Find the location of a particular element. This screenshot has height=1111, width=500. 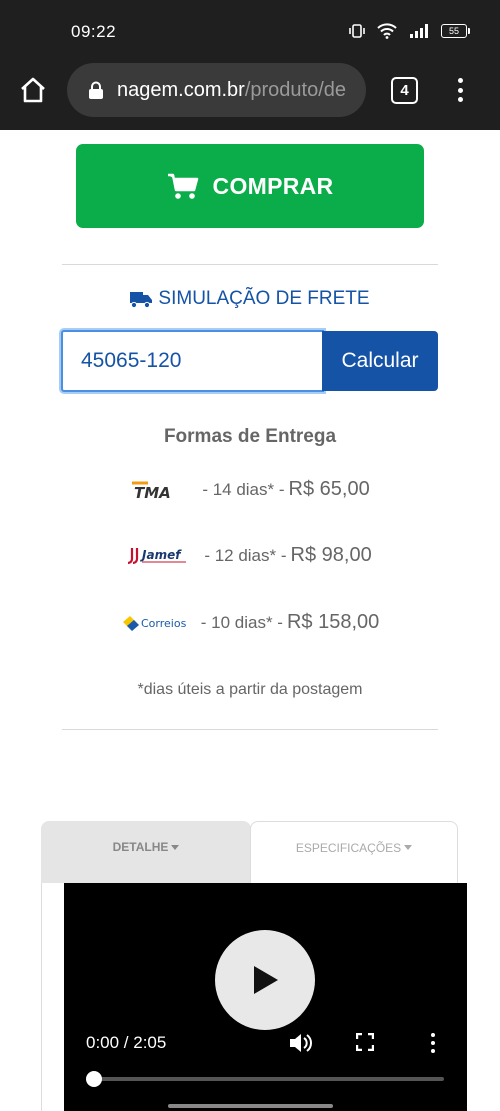

status-time: 09:22 is located at coordinates (94, 31).